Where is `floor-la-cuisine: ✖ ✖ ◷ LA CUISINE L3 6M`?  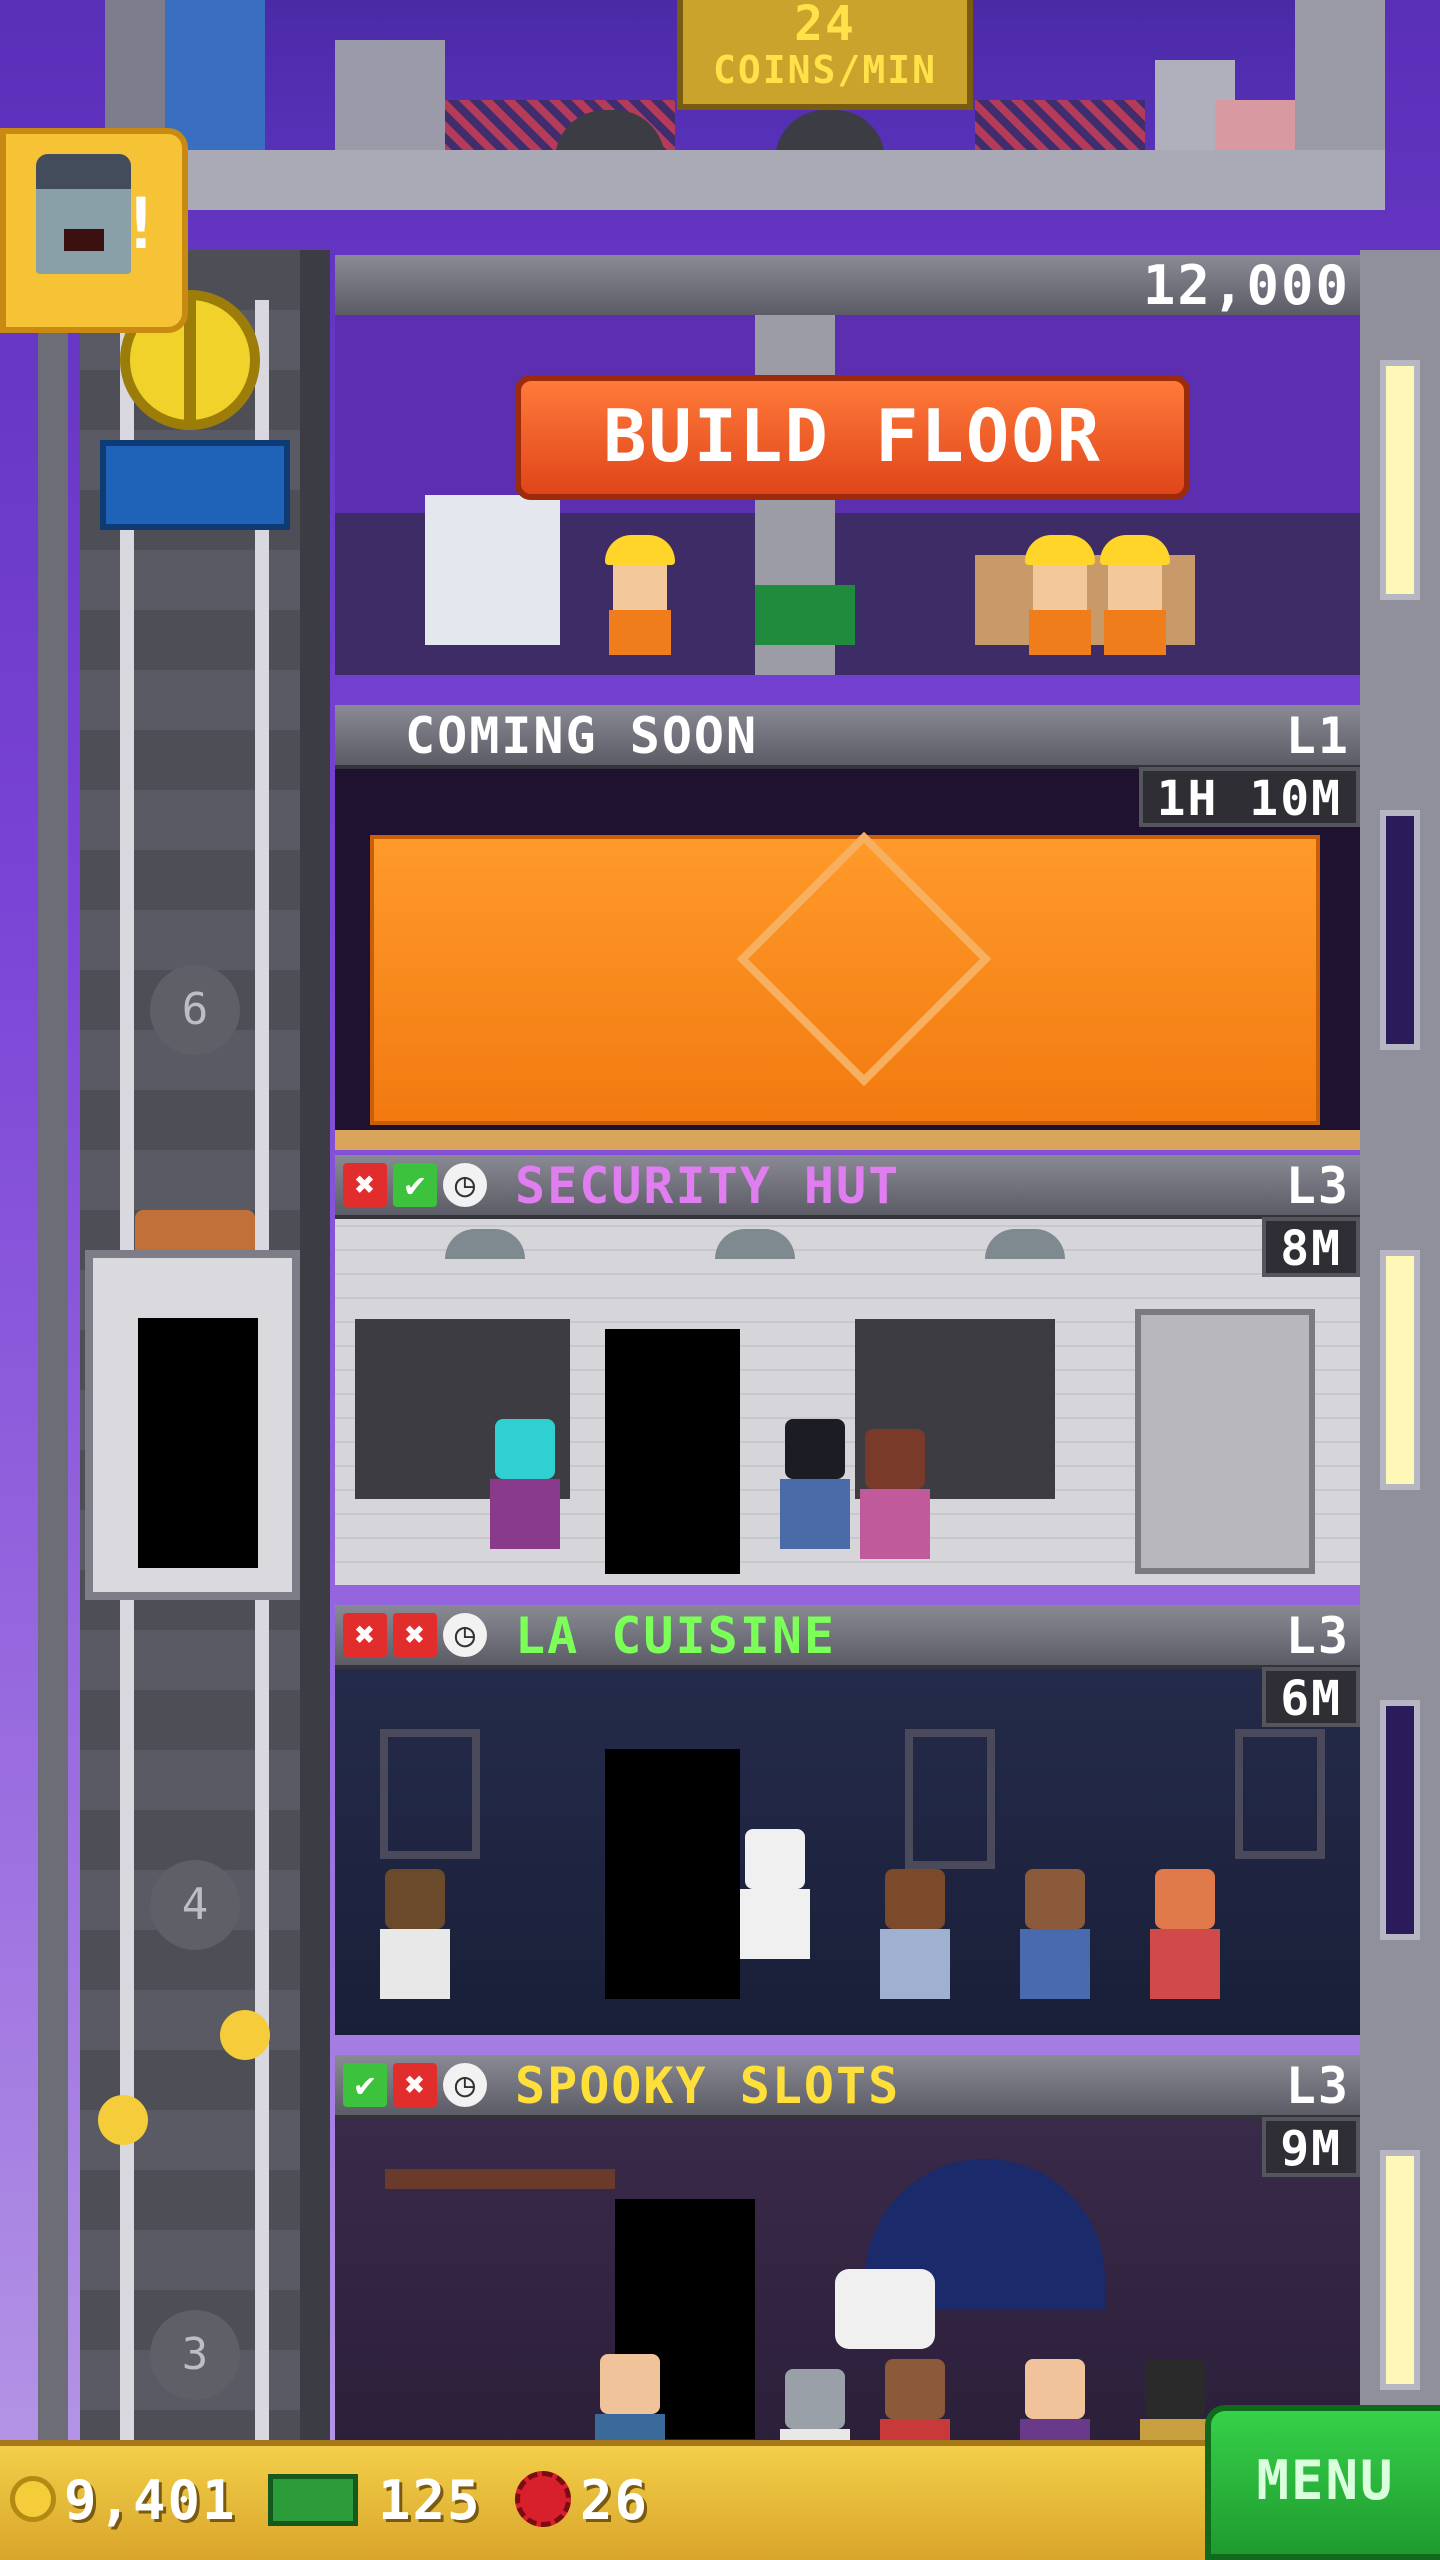
floor-la-cuisine: ✖ ✖ ◷ LA CUISINE L3 6M is located at coordinates (847, 1825).